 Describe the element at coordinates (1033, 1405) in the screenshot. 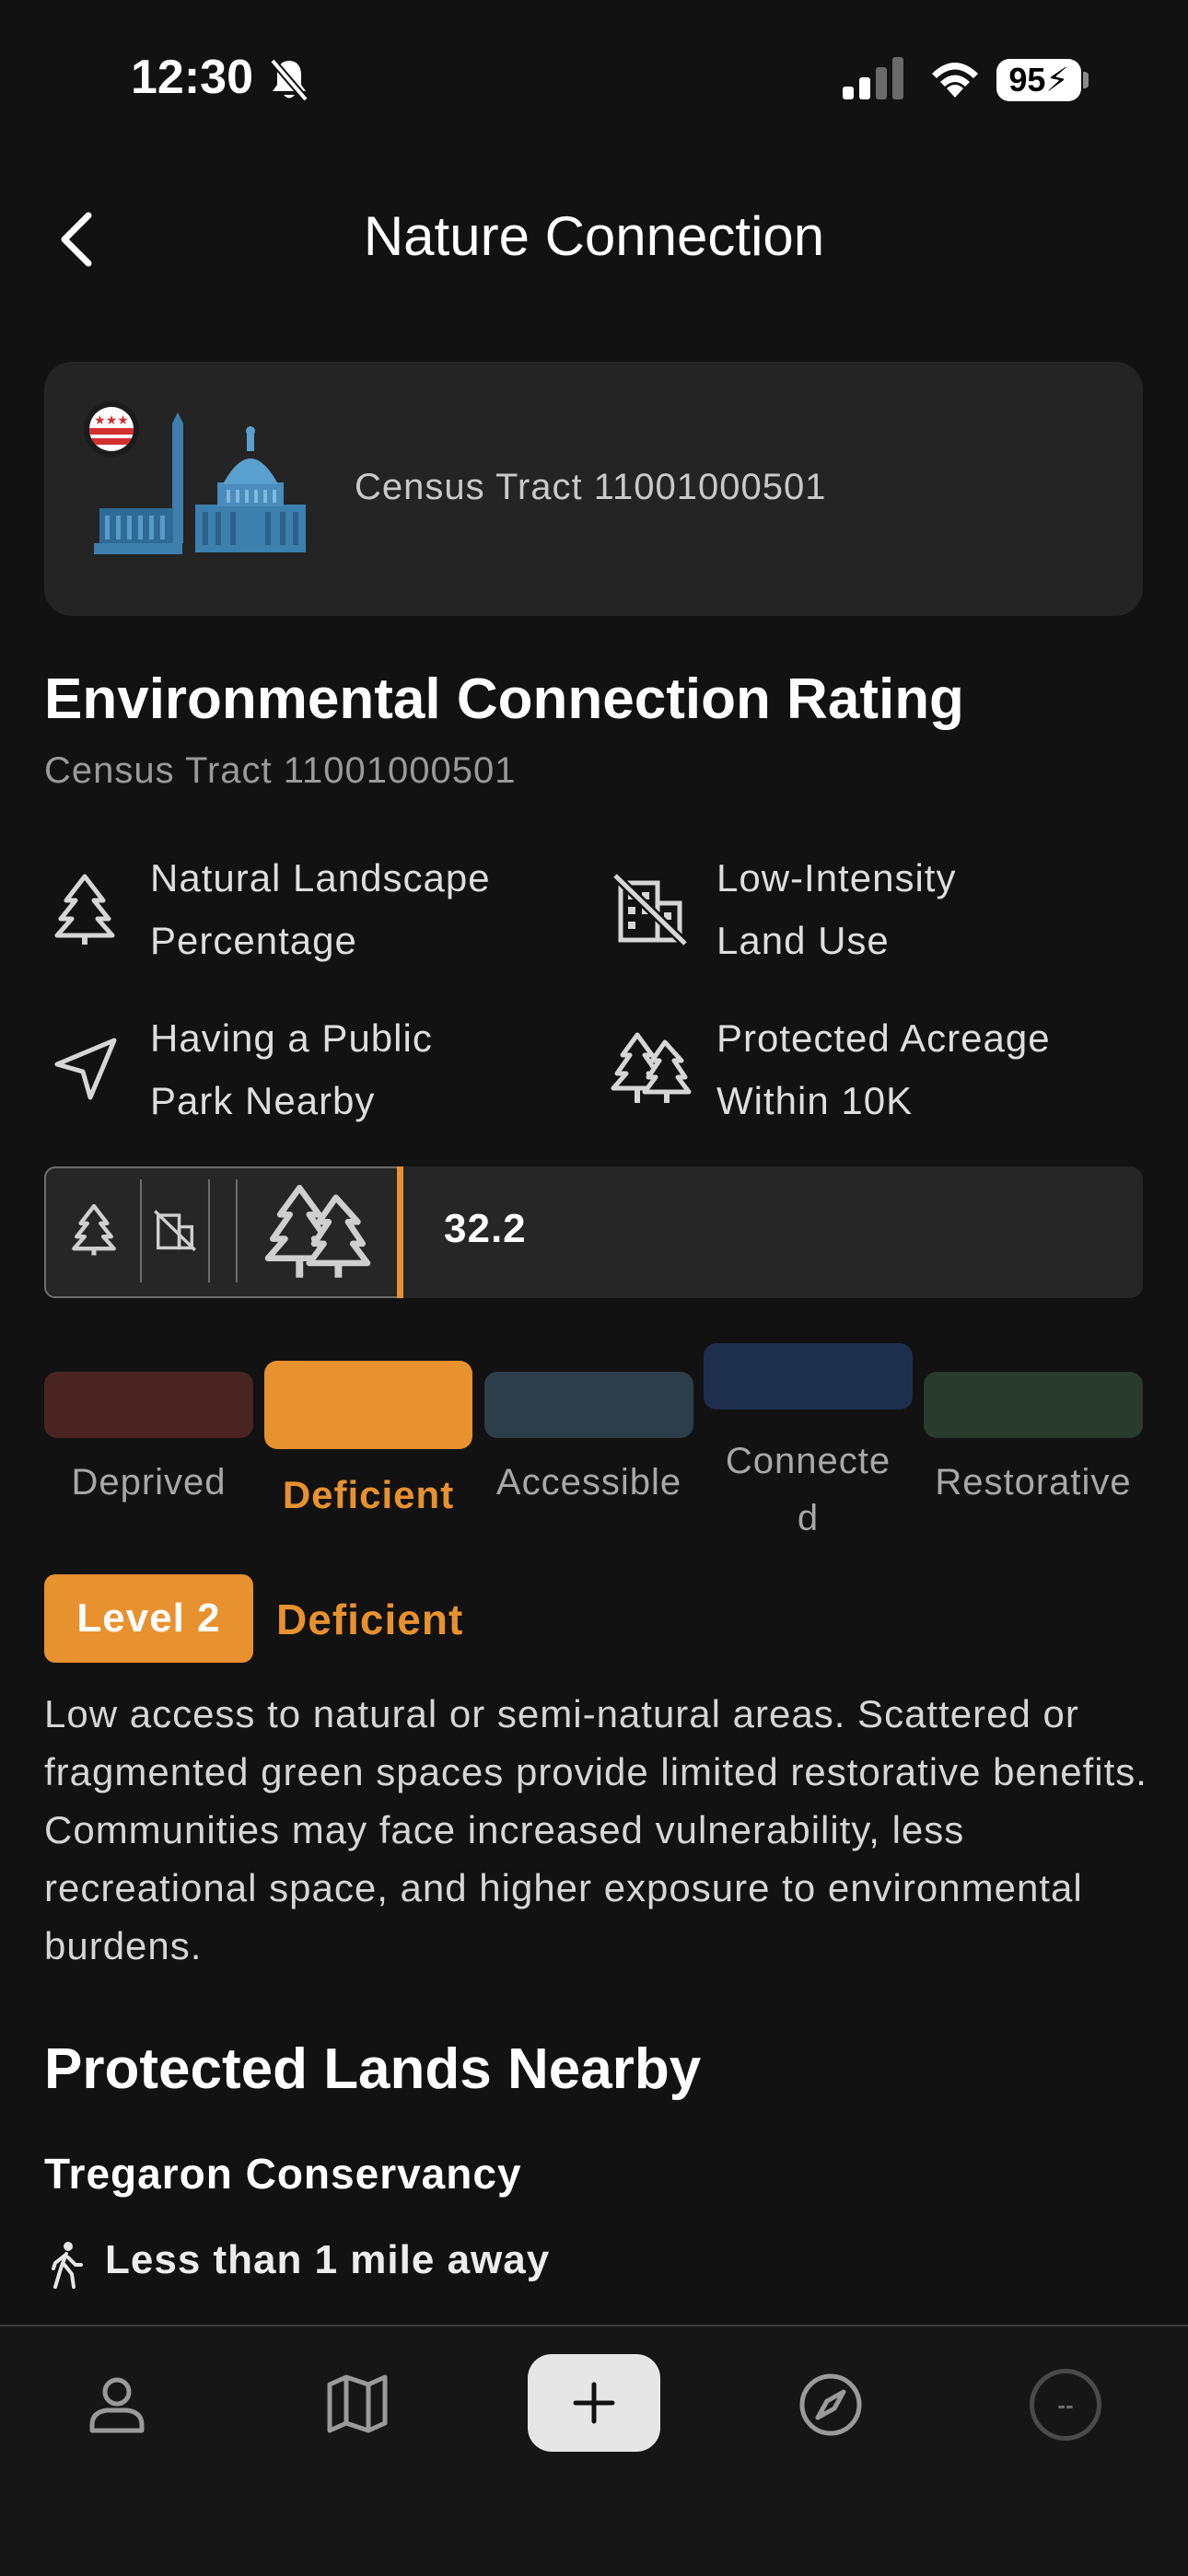

I see `level-segment-restorative` at that location.